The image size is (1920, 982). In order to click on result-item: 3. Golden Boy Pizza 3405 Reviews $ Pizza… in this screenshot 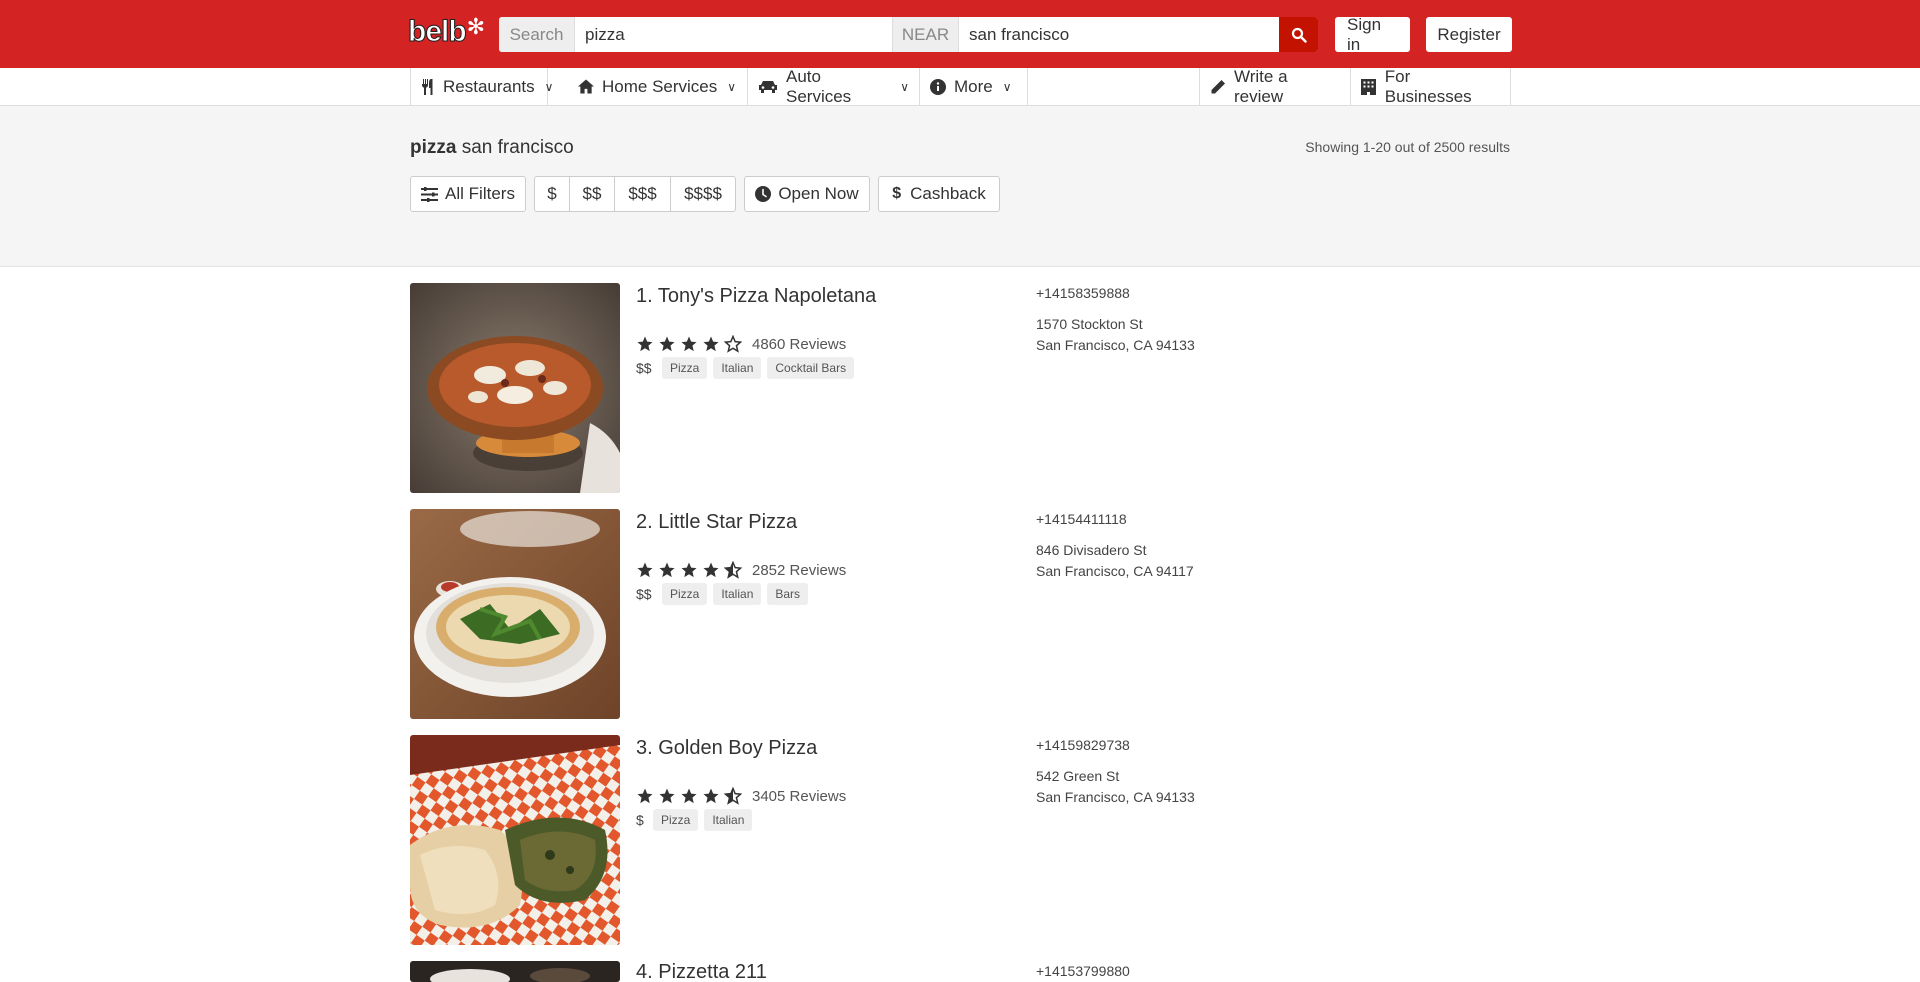, I will do `click(961, 840)`.